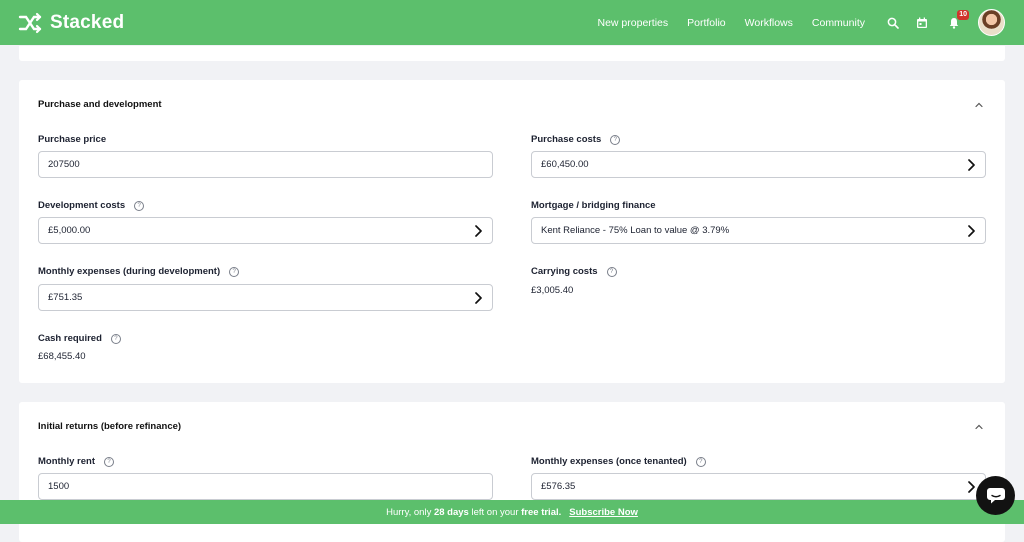 This screenshot has height=542, width=1024. I want to click on stacked-logo-icon, so click(30, 23).